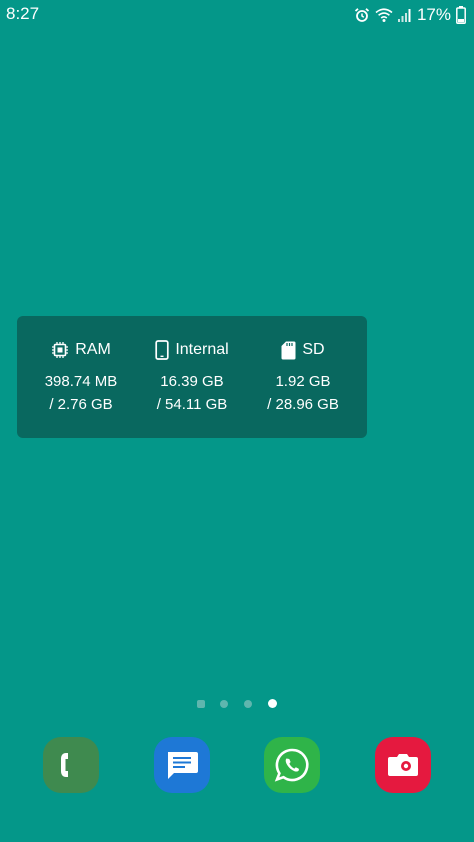  I want to click on wifi-icon, so click(384, 15).